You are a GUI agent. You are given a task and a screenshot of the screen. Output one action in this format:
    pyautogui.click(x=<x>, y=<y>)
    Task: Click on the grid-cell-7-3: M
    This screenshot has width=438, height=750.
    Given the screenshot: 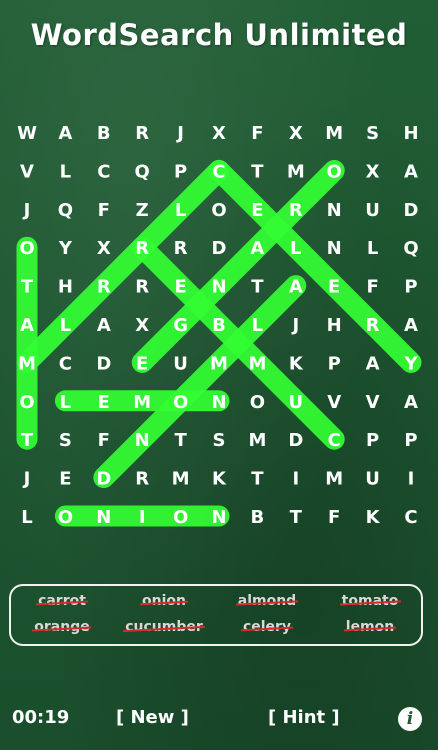 What is the action you would take?
    pyautogui.click(x=142, y=402)
    